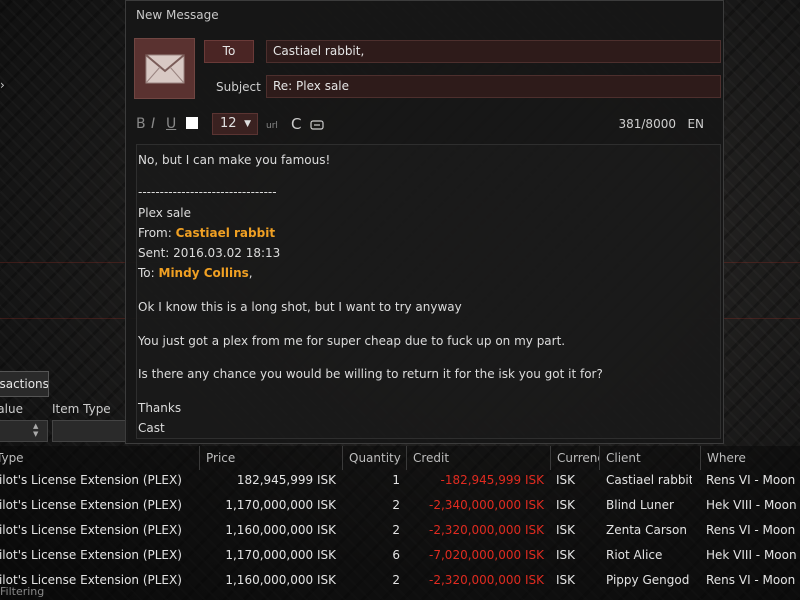 This screenshot has height=600, width=800. Describe the element at coordinates (270, 458) in the screenshot. I see `column-header-price: Price` at that location.